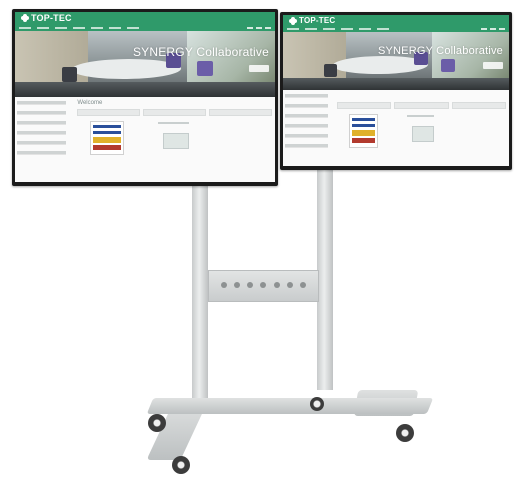 The width and height of the screenshot is (516, 477). What do you see at coordinates (90, 102) in the screenshot?
I see `welcome-heading: Welcome` at bounding box center [90, 102].